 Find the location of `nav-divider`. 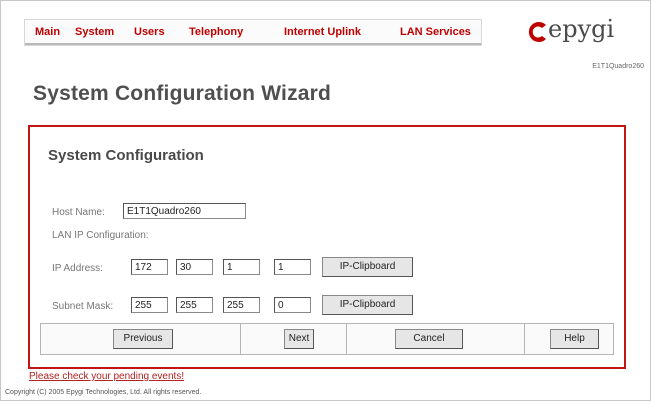

nav-divider is located at coordinates (253, 44).